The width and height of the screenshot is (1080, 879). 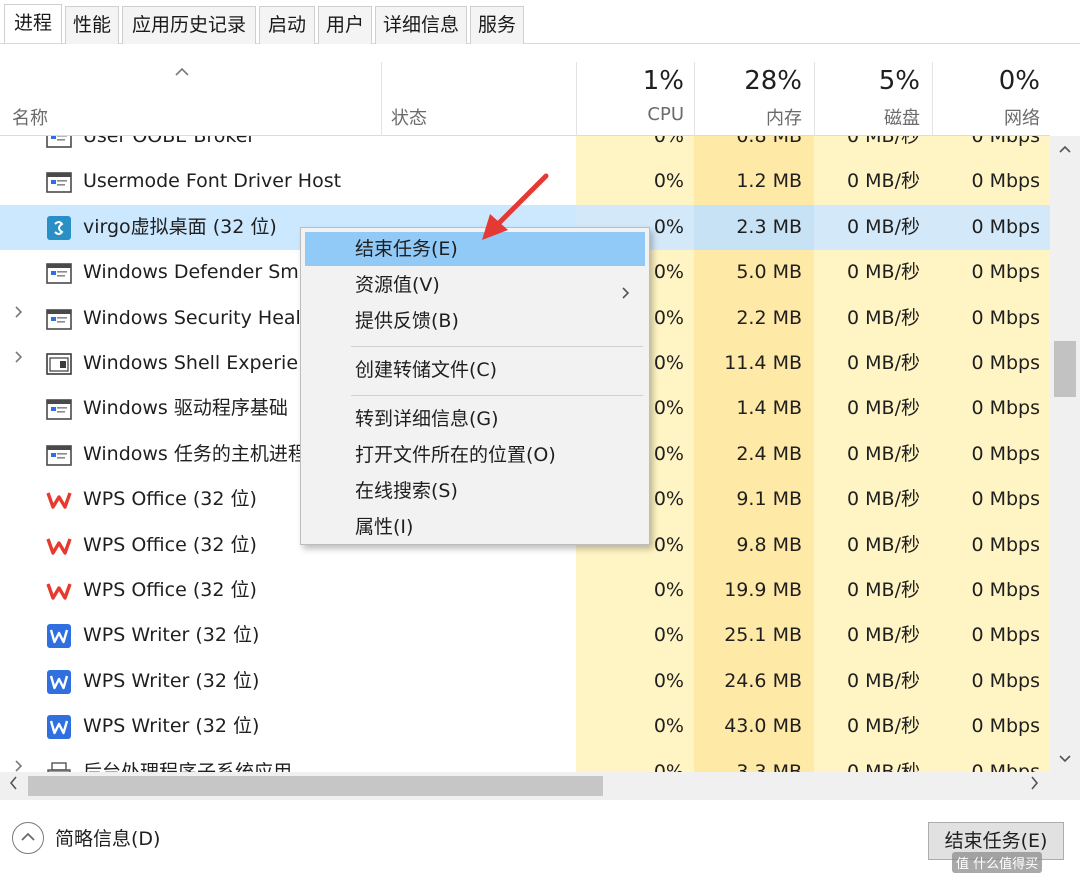 What do you see at coordinates (180, 226) in the screenshot?
I see `process-name: virgo虚拟桌面 (32 位)` at bounding box center [180, 226].